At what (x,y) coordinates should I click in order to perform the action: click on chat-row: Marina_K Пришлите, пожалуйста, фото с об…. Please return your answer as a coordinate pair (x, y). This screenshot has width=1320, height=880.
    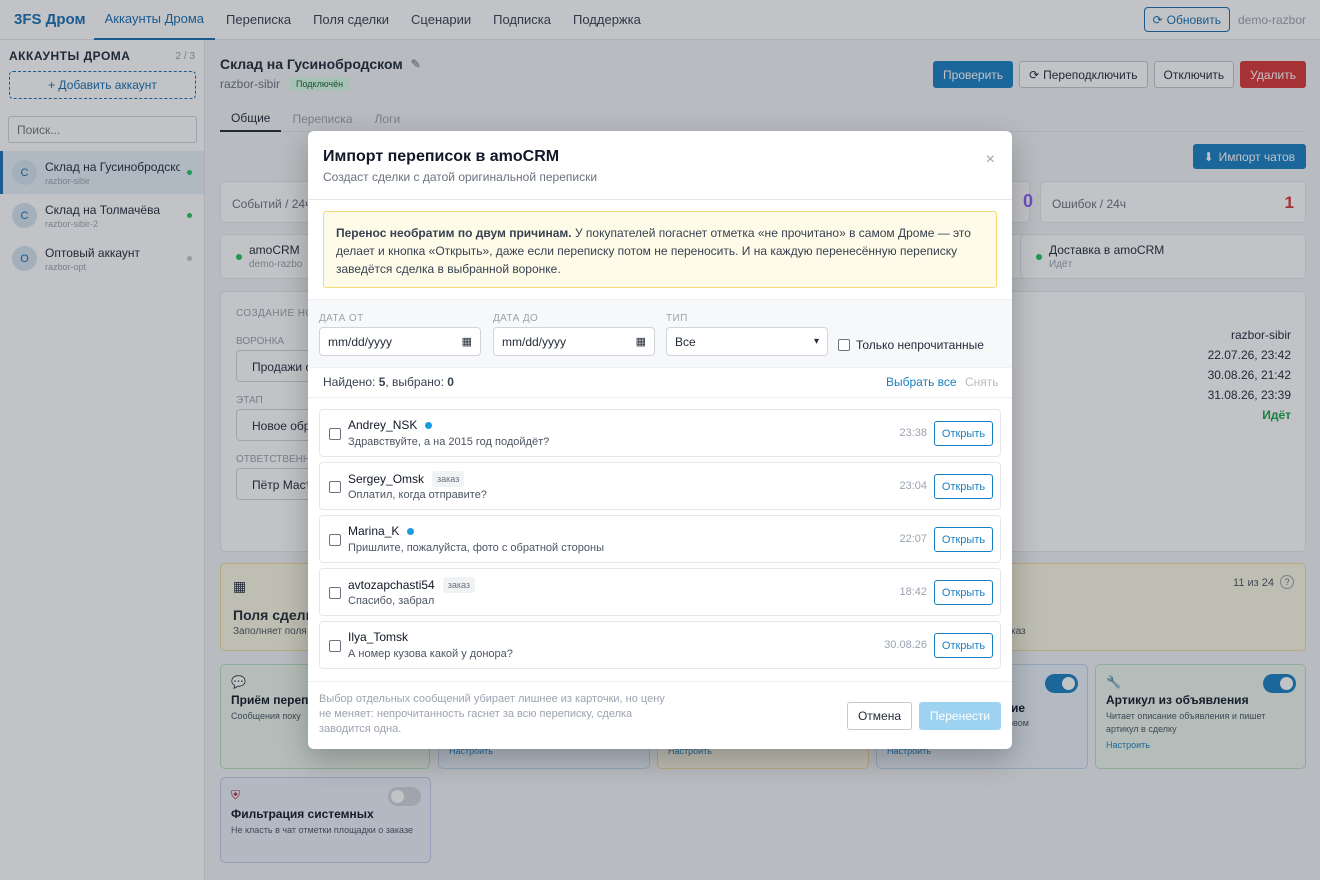
    Looking at the image, I should click on (660, 539).